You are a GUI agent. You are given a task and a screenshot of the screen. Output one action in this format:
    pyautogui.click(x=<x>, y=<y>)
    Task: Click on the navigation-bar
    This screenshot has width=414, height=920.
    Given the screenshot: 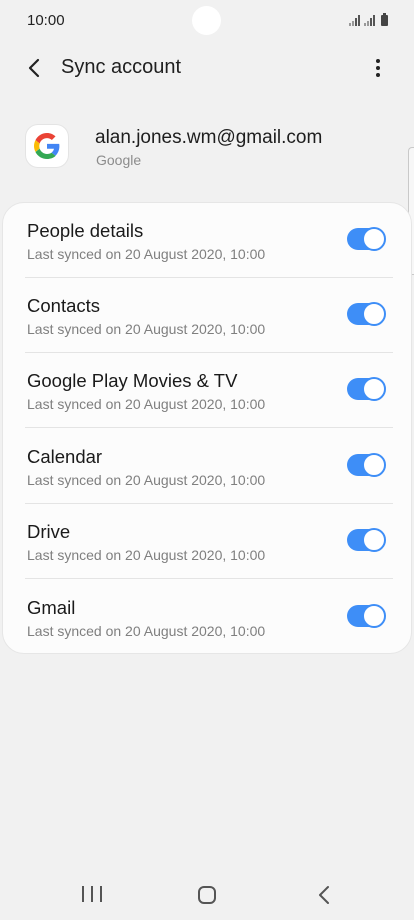 What is the action you would take?
    pyautogui.click(x=207, y=896)
    